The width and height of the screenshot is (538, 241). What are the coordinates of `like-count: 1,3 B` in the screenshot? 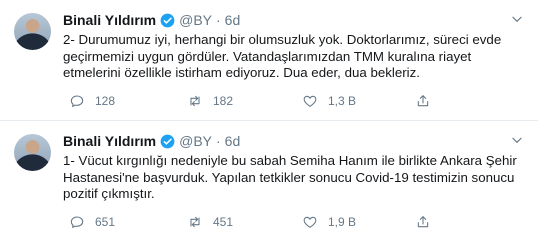 It's located at (342, 101).